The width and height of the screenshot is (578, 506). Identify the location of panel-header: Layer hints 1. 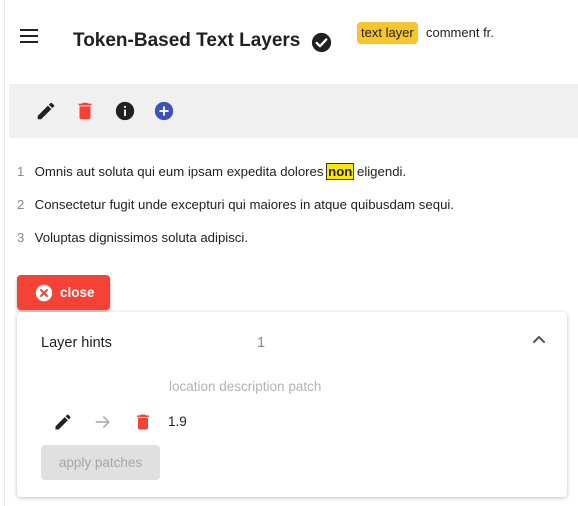
(292, 343).